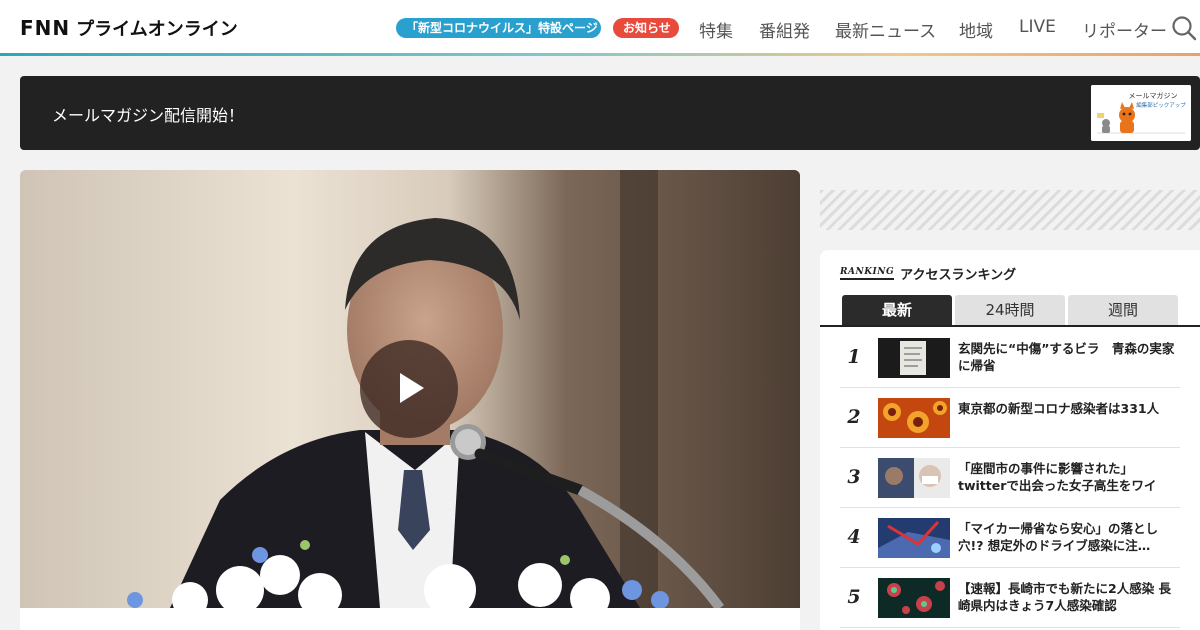 The height and width of the screenshot is (630, 1200). I want to click on ranking-item-1: 1 玄関先に“中傷”するビラ 青森の実家に帰省, so click(1010, 358).